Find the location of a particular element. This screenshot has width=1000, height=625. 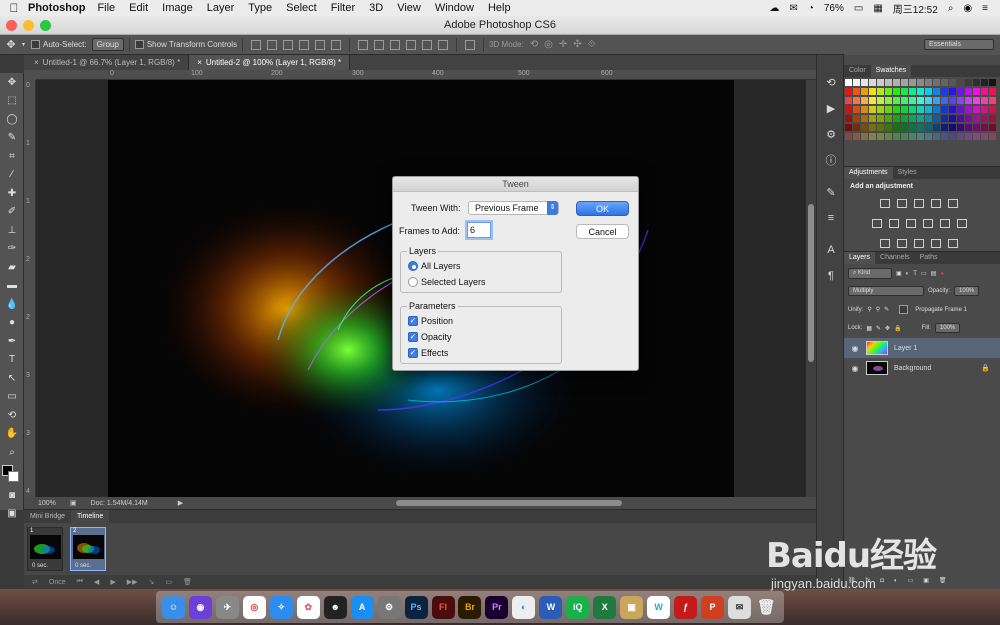

zoom-tool-icon: ⌕ is located at coordinates (12, 452).